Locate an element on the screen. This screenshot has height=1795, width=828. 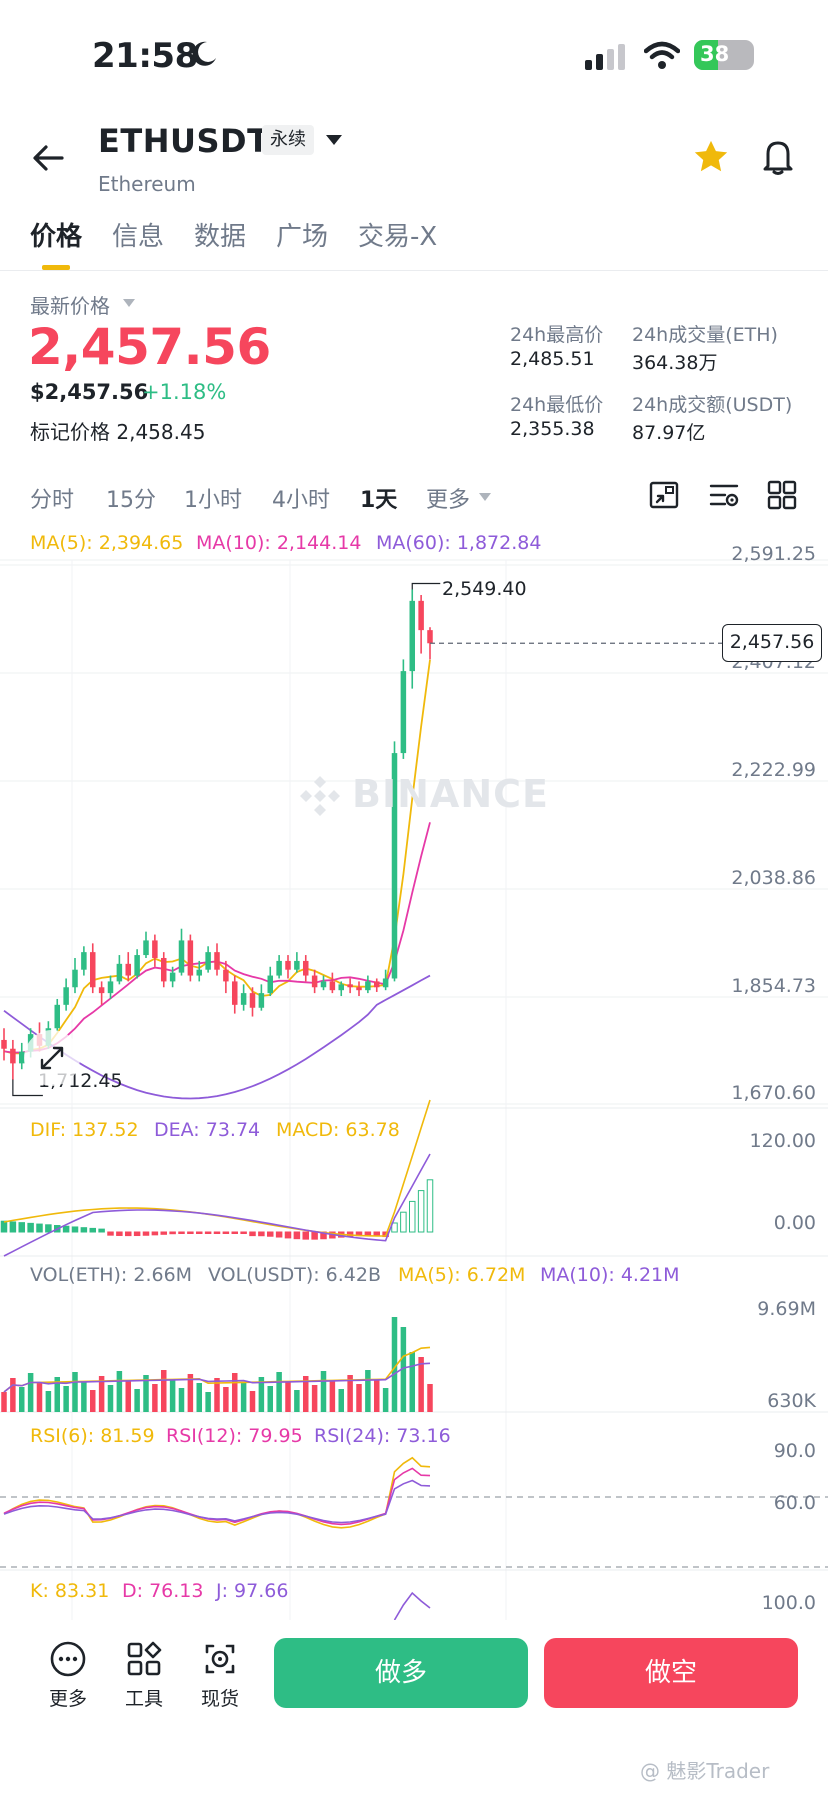
bell-icon is located at coordinates (778, 157).